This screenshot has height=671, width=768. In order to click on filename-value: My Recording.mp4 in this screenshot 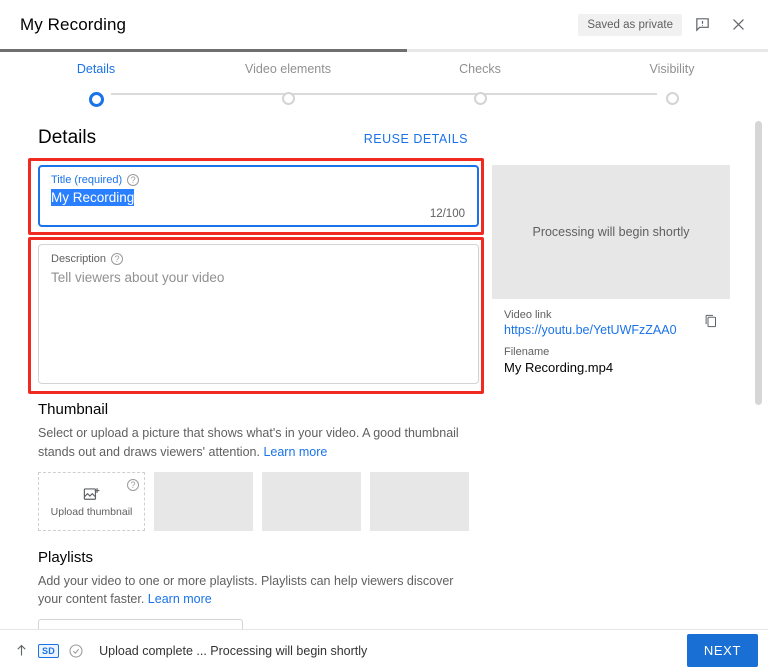, I will do `click(559, 367)`.